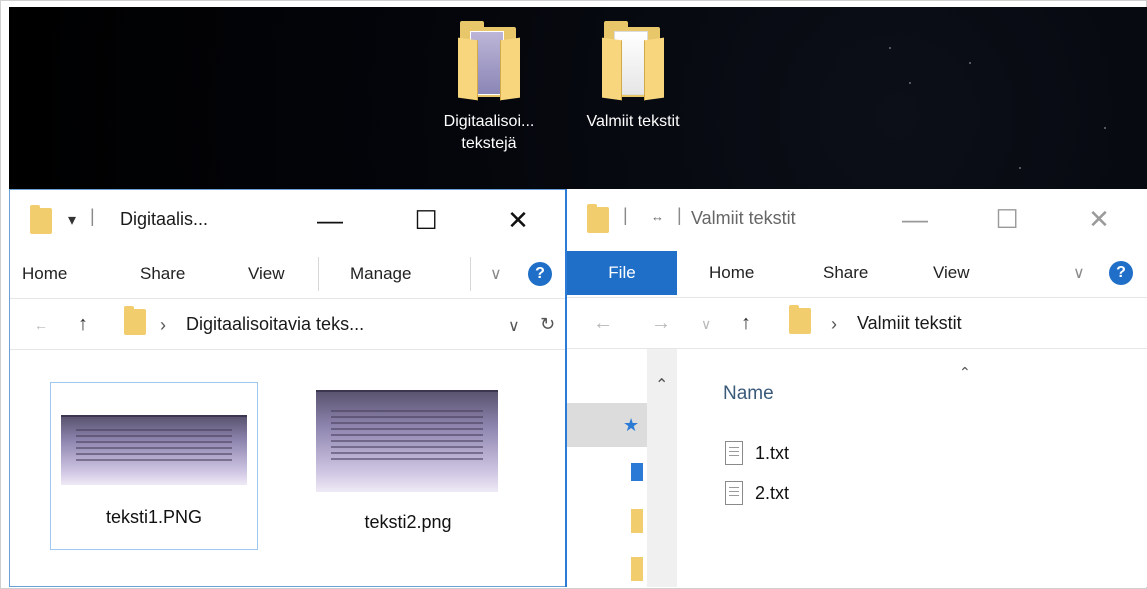 The height and width of the screenshot is (589, 1147). Describe the element at coordinates (154, 517) in the screenshot. I see `file-name: teksti1.PNG` at that location.